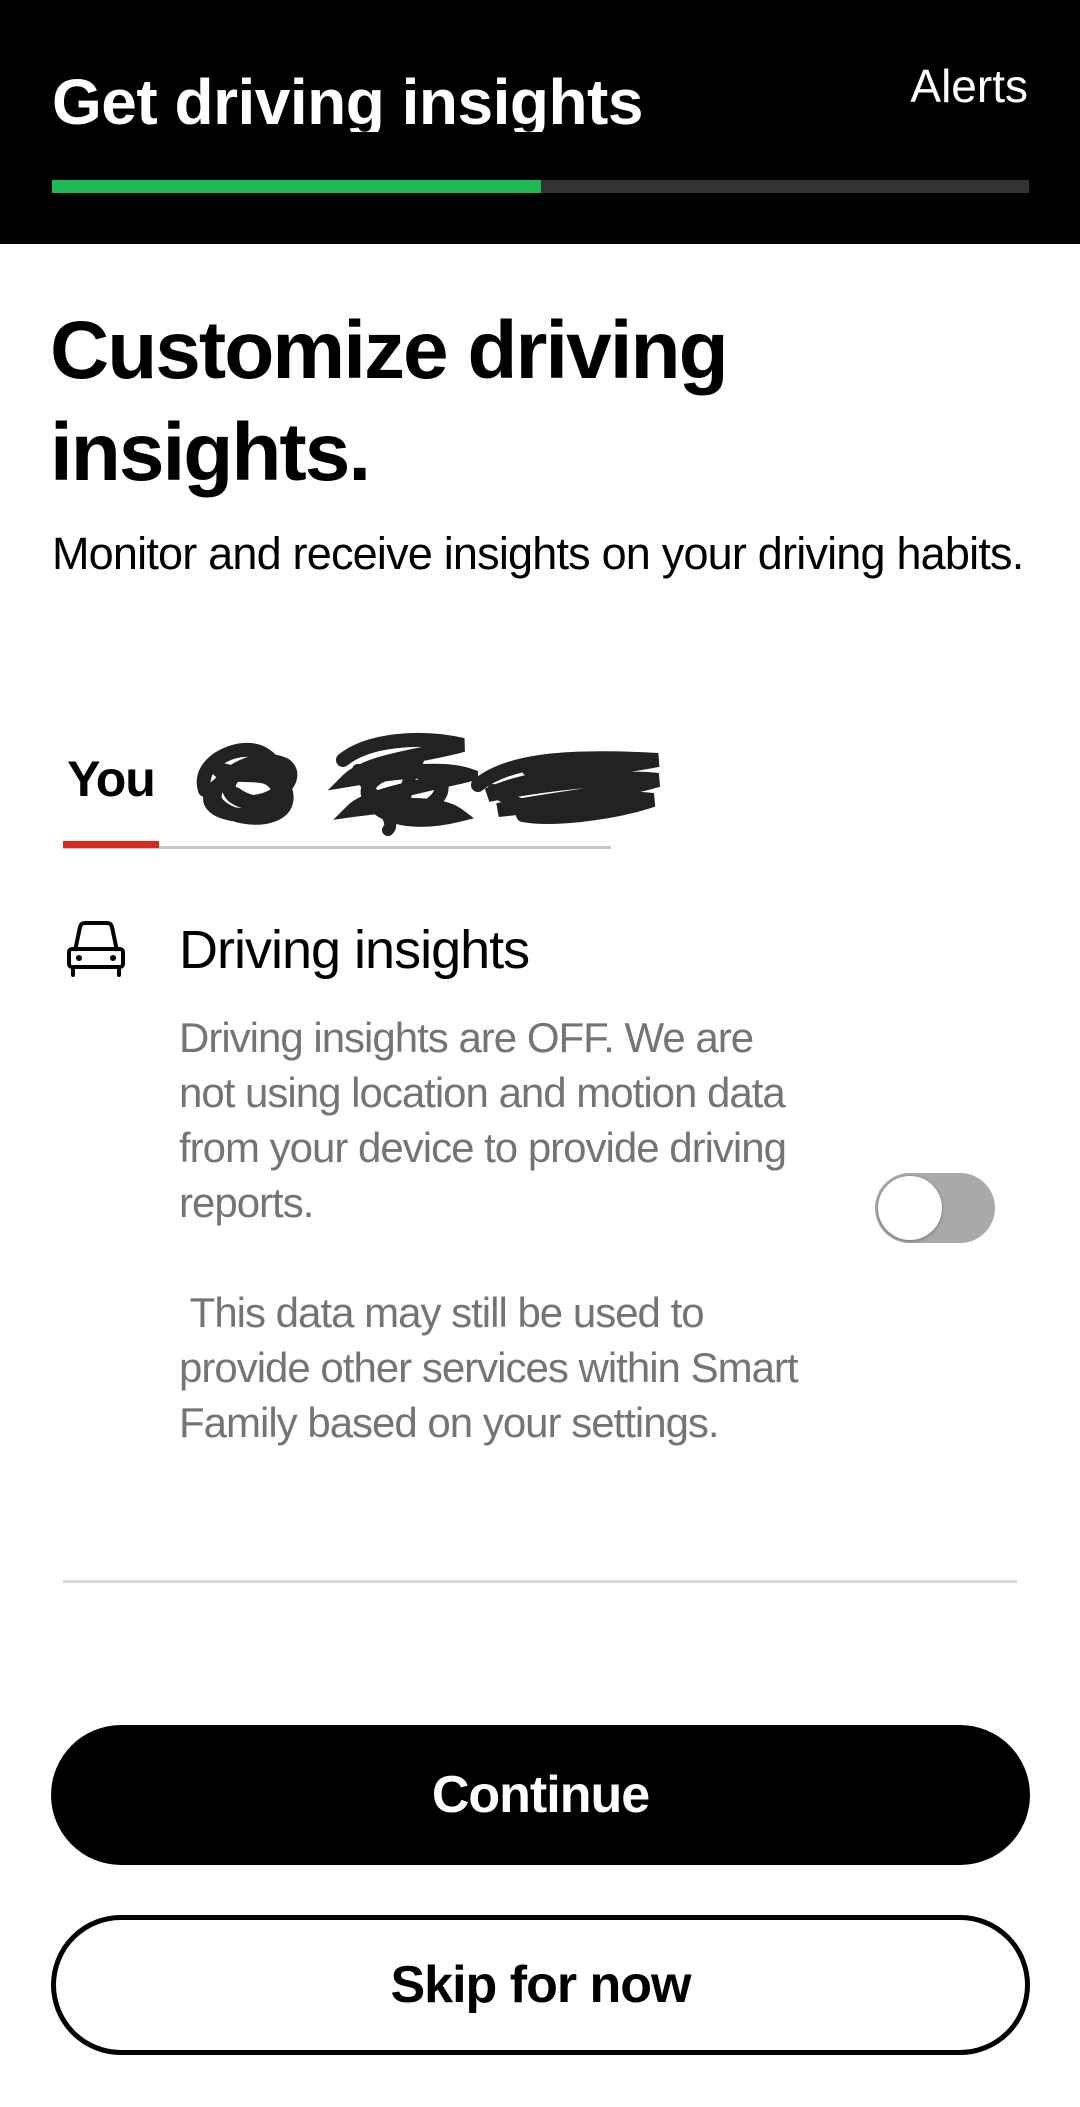 This screenshot has height=2107, width=1080. I want to click on header-bar: Get driving insights Alerts, so click(540, 122).